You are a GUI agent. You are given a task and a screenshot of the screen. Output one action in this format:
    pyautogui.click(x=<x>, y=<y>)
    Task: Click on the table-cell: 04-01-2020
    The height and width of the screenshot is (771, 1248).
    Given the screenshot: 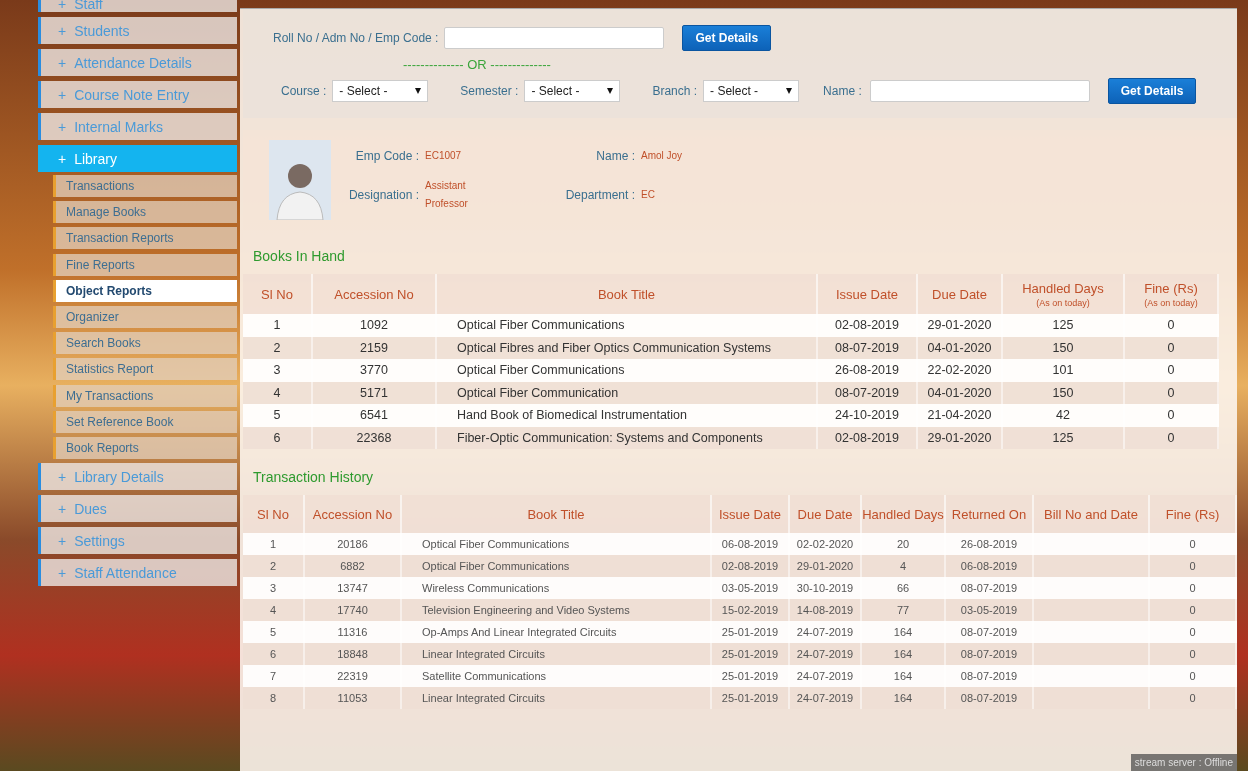 What is the action you would take?
    pyautogui.click(x=960, y=392)
    